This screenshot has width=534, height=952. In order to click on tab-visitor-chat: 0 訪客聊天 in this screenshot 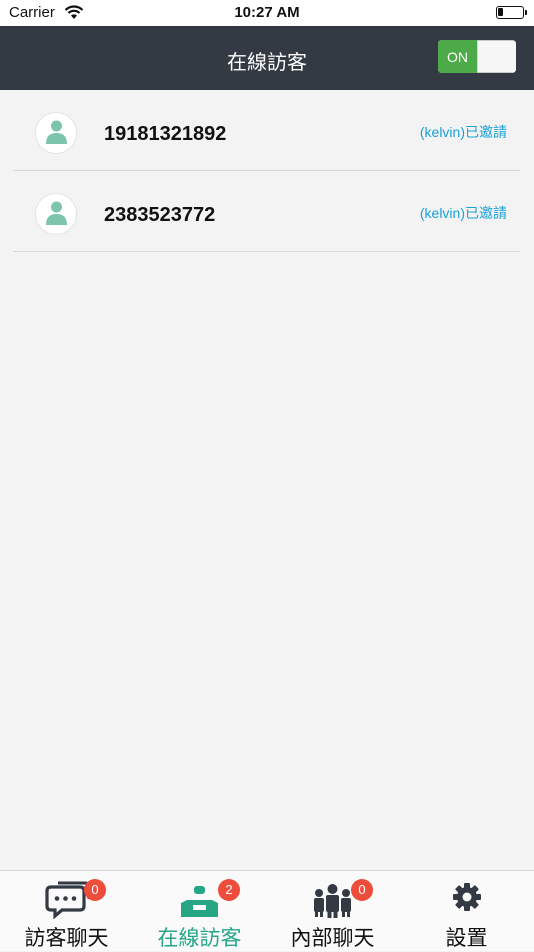, I will do `click(66, 911)`.